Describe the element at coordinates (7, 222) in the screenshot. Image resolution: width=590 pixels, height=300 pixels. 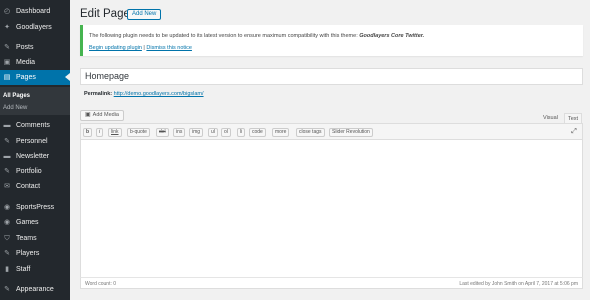
I see `games-icon: ◉` at that location.